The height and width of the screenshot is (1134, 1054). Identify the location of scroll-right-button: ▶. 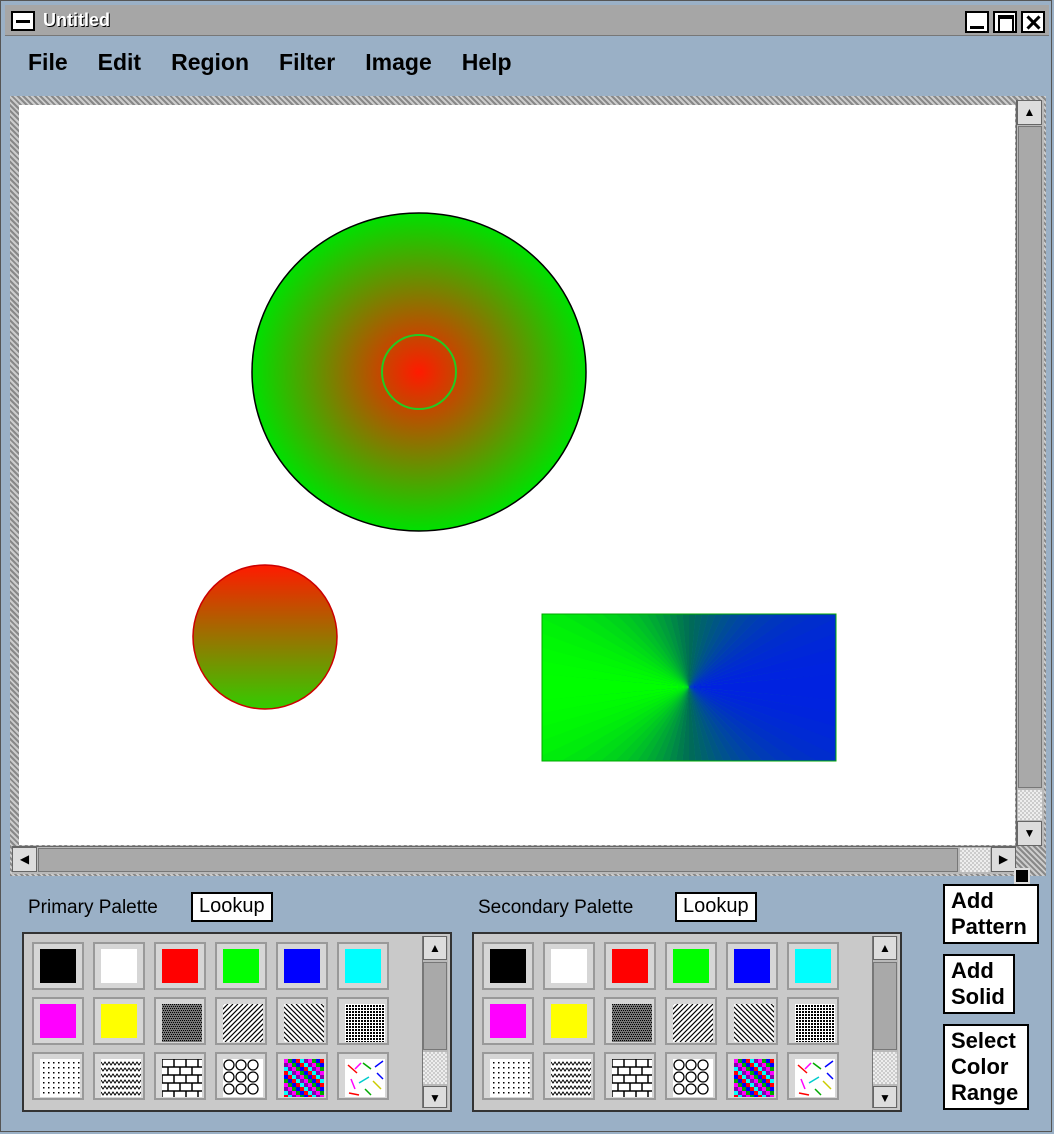
(1003, 859).